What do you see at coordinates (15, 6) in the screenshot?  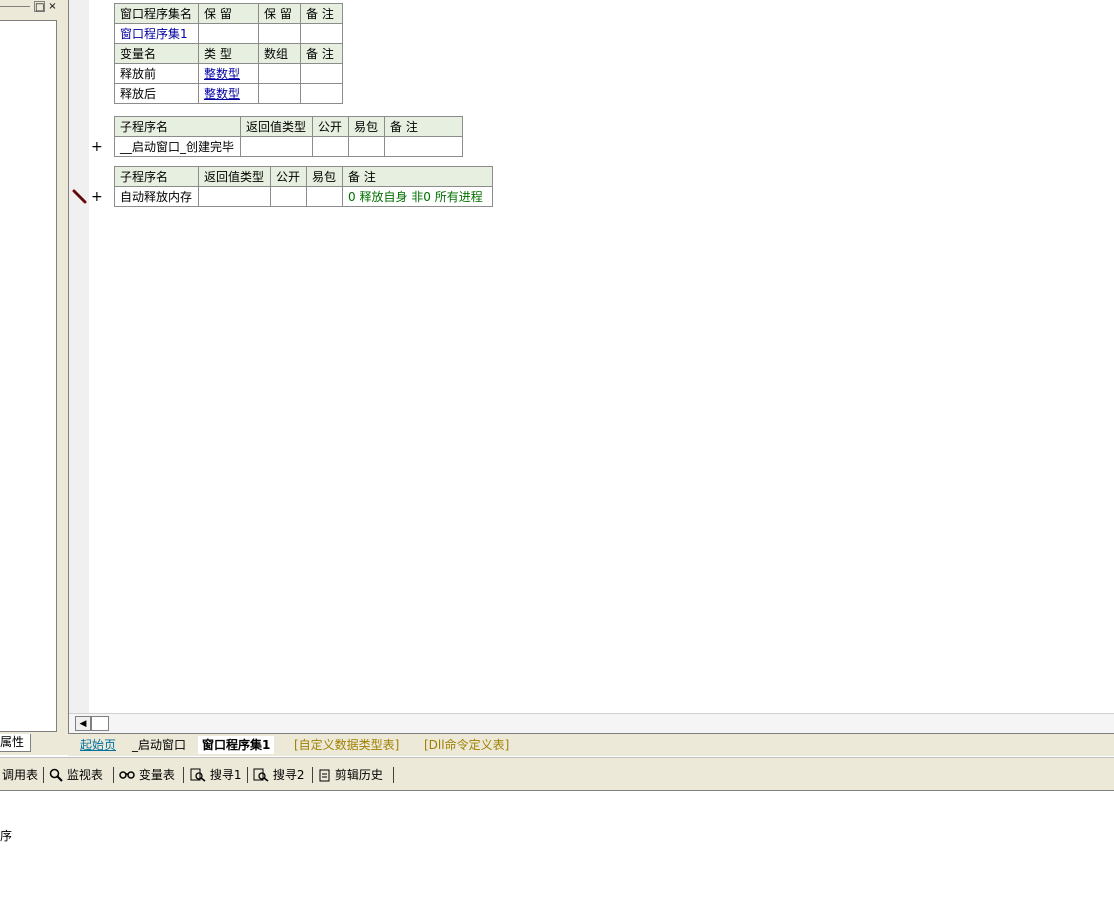 I see `panel-grip` at bounding box center [15, 6].